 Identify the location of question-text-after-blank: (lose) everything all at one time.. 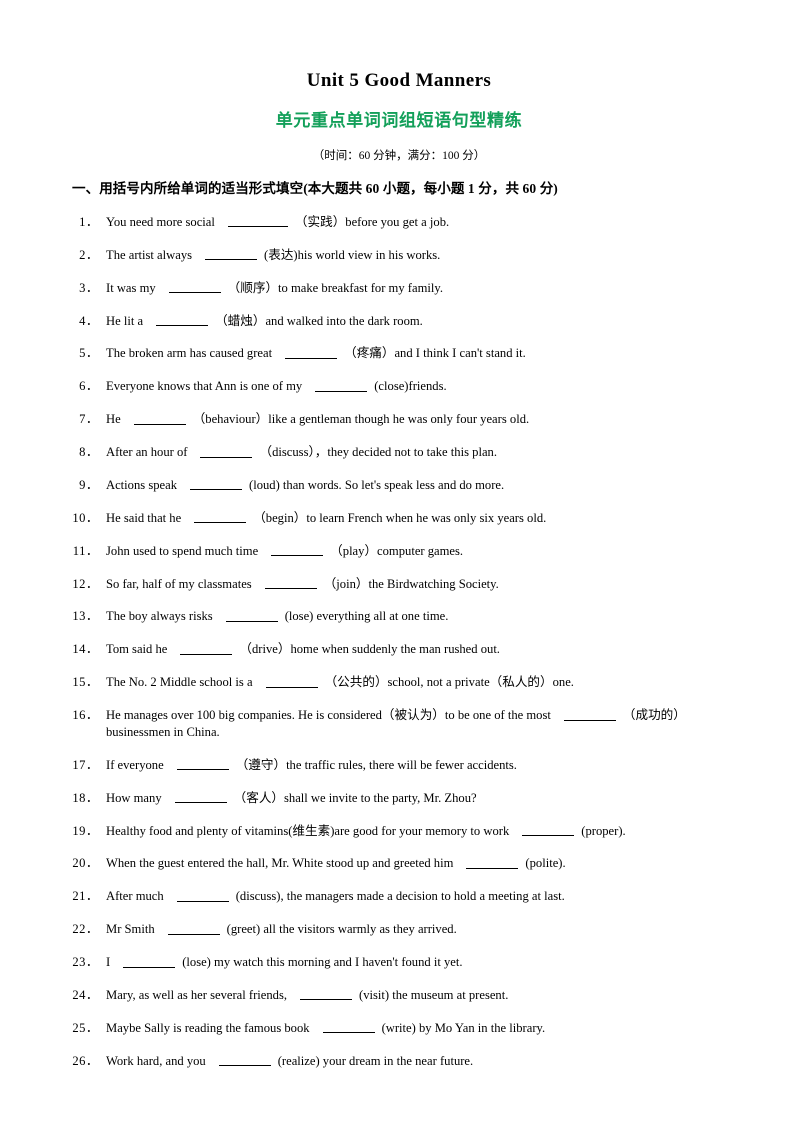
(366, 616).